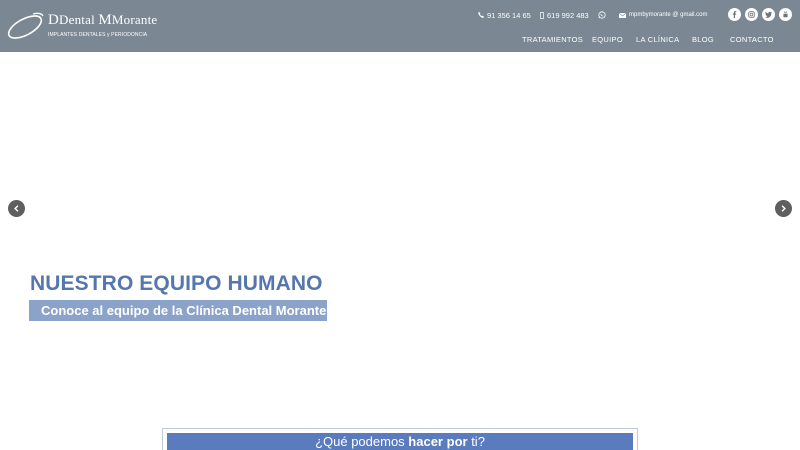  I want to click on slider-prev-button, so click(16, 208).